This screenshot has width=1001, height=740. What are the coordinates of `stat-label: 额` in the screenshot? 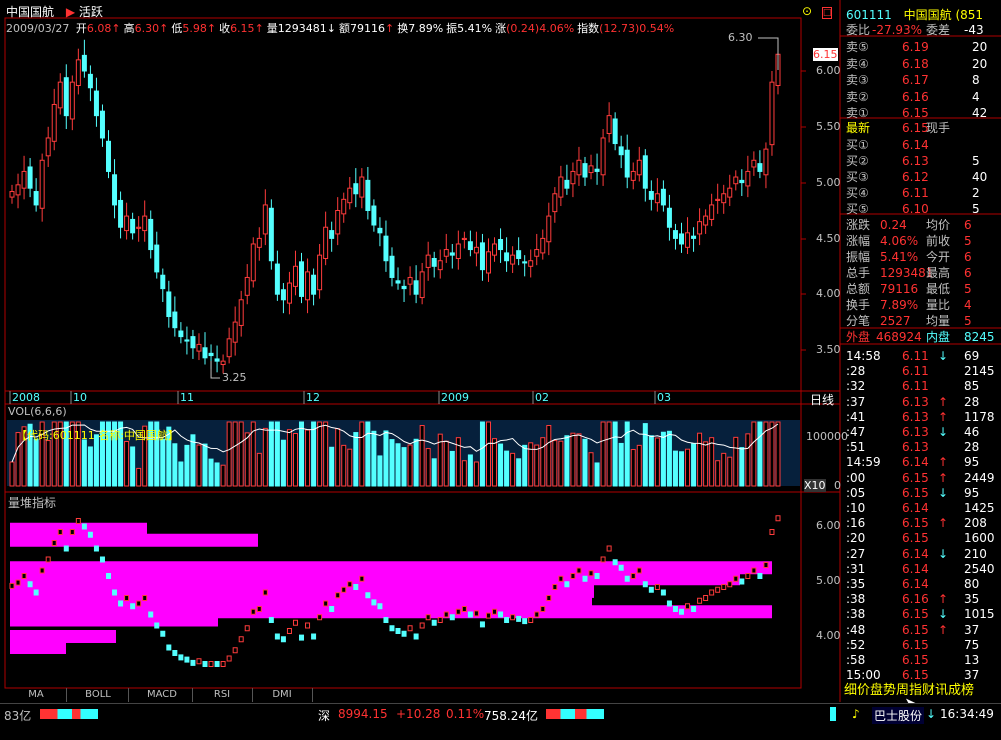 It's located at (344, 28).